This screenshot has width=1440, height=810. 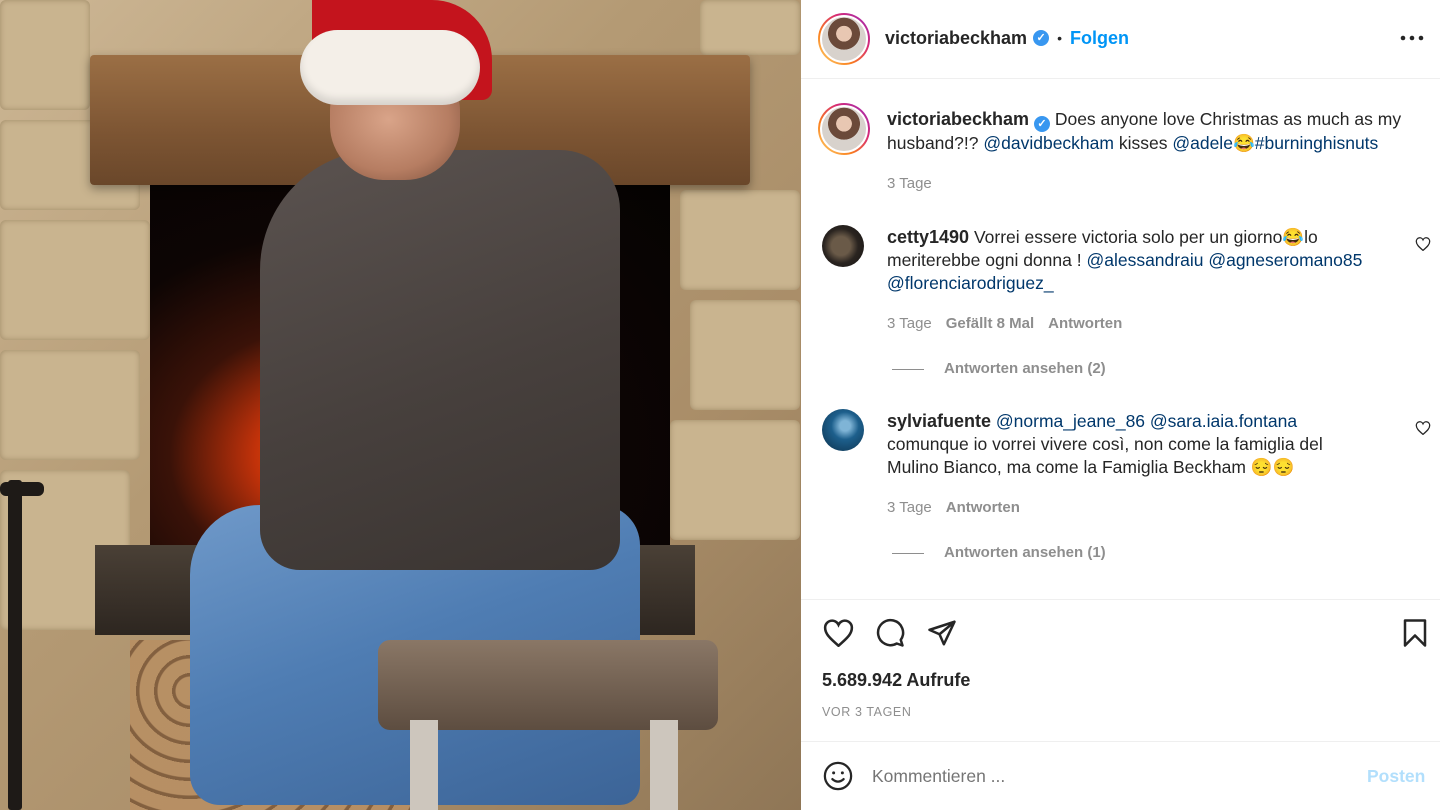 What do you see at coordinates (942, 633) in the screenshot?
I see `share-paper-plane-icon` at bounding box center [942, 633].